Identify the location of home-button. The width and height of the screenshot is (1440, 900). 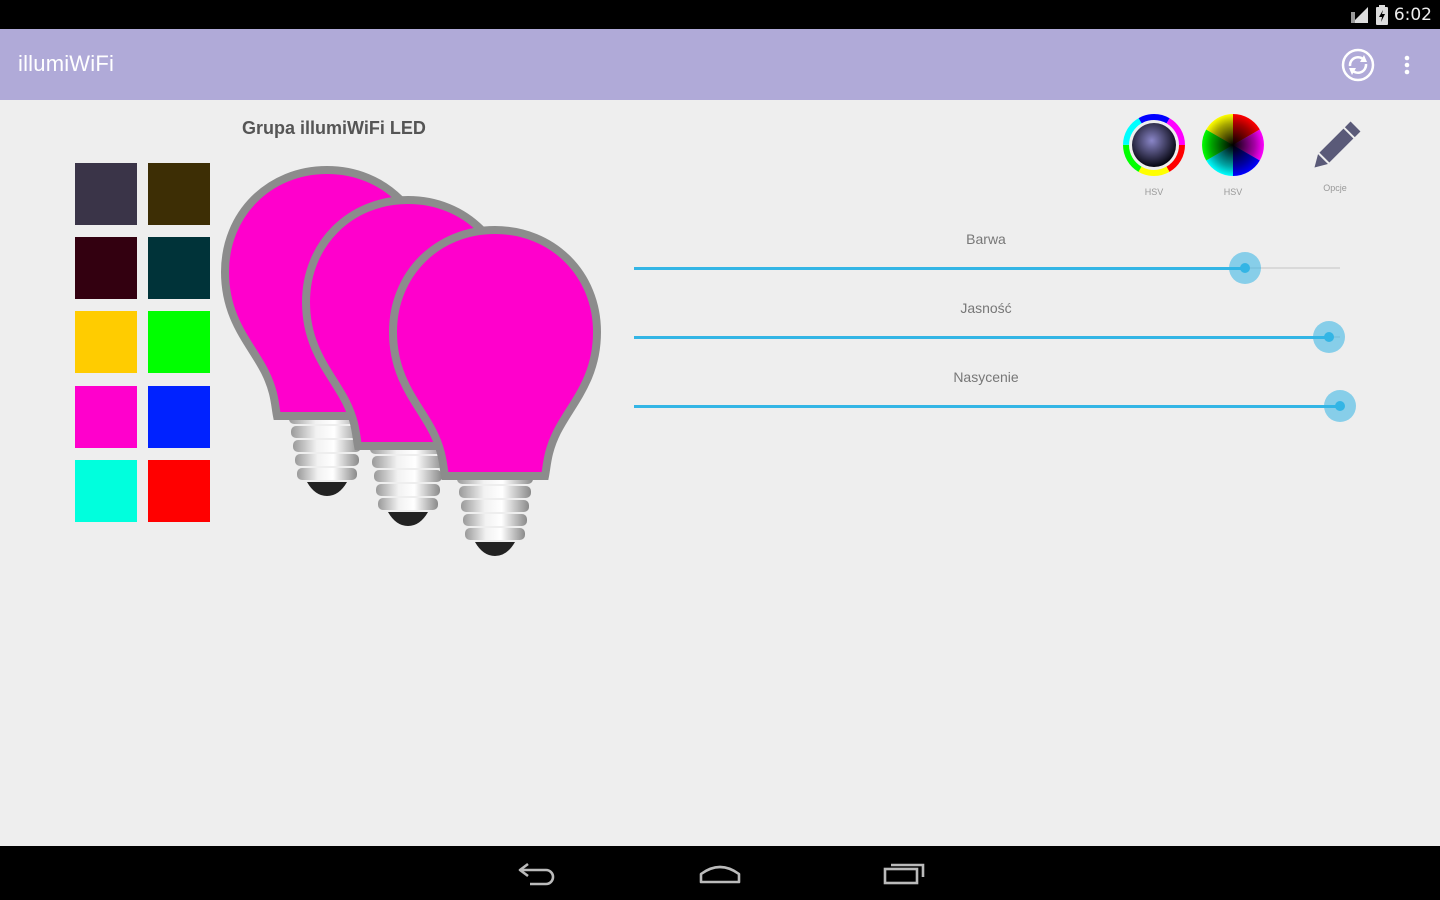
(720, 873).